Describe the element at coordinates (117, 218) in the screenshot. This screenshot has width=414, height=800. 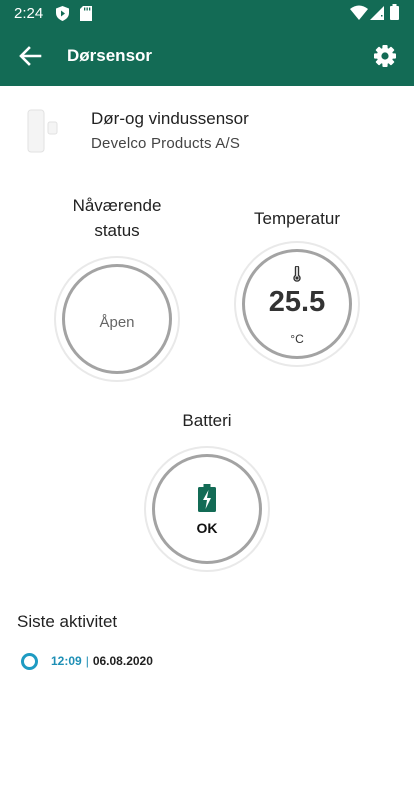
I see `status-label: Nåværende status` at that location.